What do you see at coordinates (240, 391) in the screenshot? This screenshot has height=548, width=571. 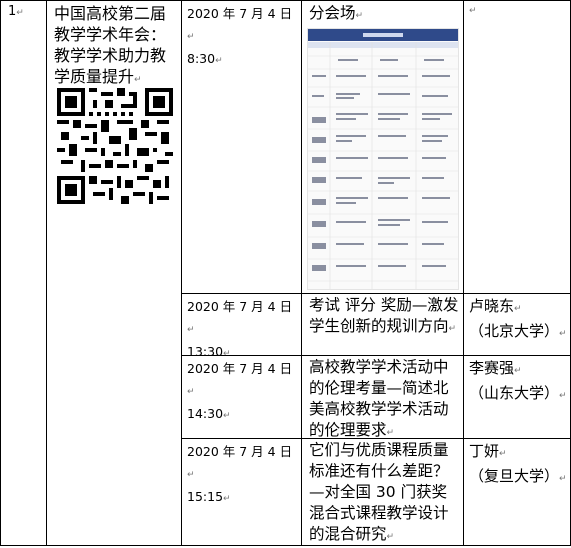 I see `session-time: 2020 年 7 月 4 日↵ 14:30↵` at bounding box center [240, 391].